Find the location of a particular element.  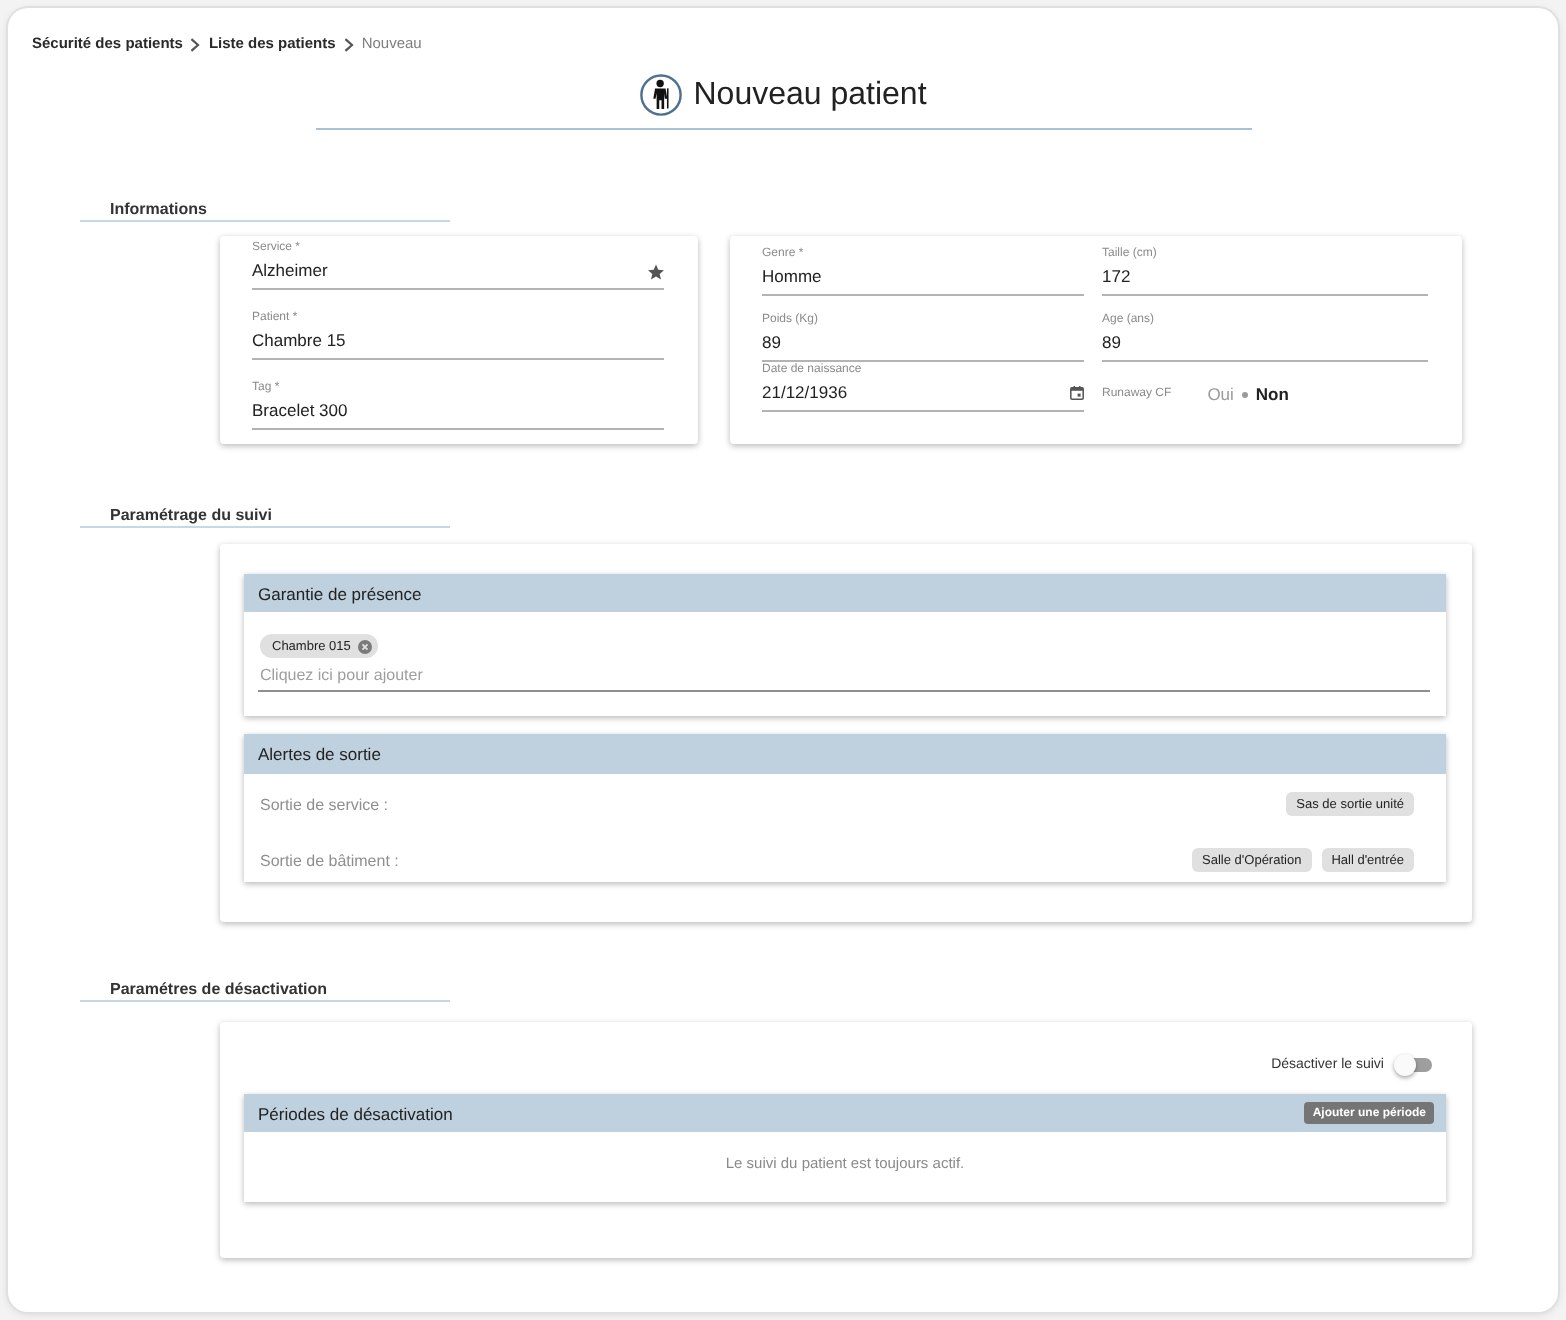

section-heading: Paramétrage du suivi is located at coordinates (265, 516).